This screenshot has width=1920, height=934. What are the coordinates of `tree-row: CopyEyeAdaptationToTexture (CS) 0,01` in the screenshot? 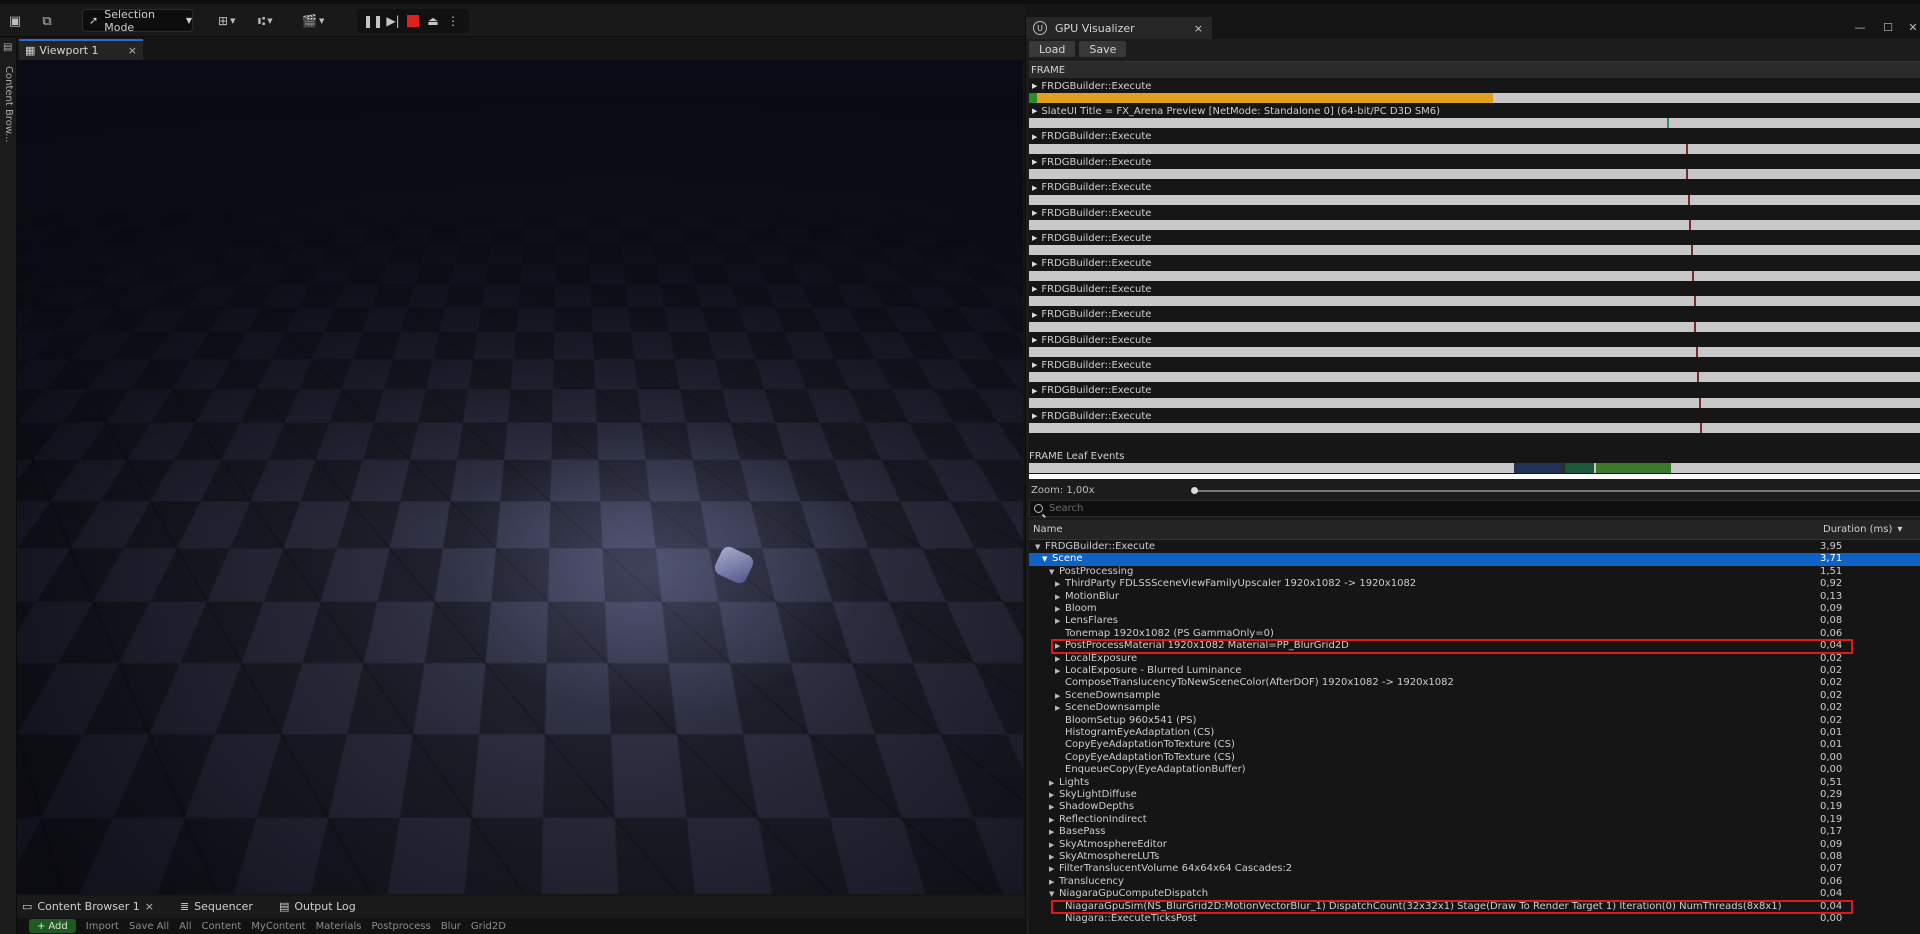 It's located at (1474, 745).